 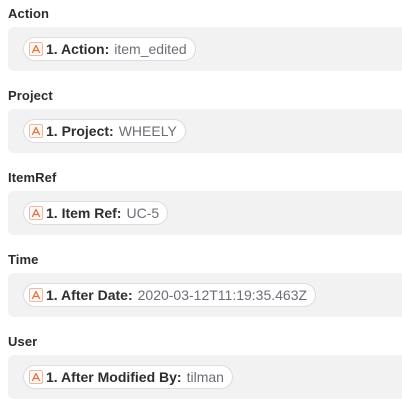 What do you see at coordinates (150, 49) in the screenshot?
I see `pill-value: item_edited` at bounding box center [150, 49].